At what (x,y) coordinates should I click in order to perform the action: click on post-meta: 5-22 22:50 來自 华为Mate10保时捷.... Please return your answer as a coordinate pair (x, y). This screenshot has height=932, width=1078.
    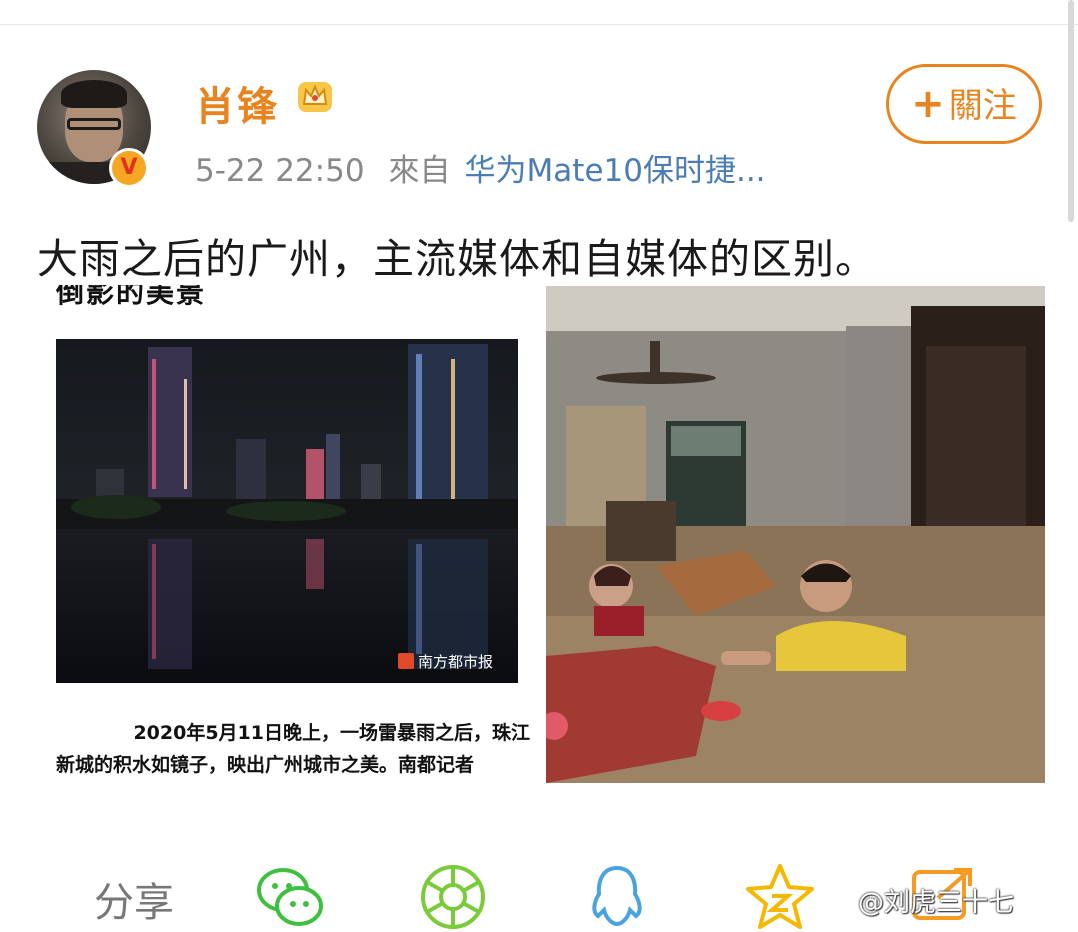
    Looking at the image, I should click on (480, 167).